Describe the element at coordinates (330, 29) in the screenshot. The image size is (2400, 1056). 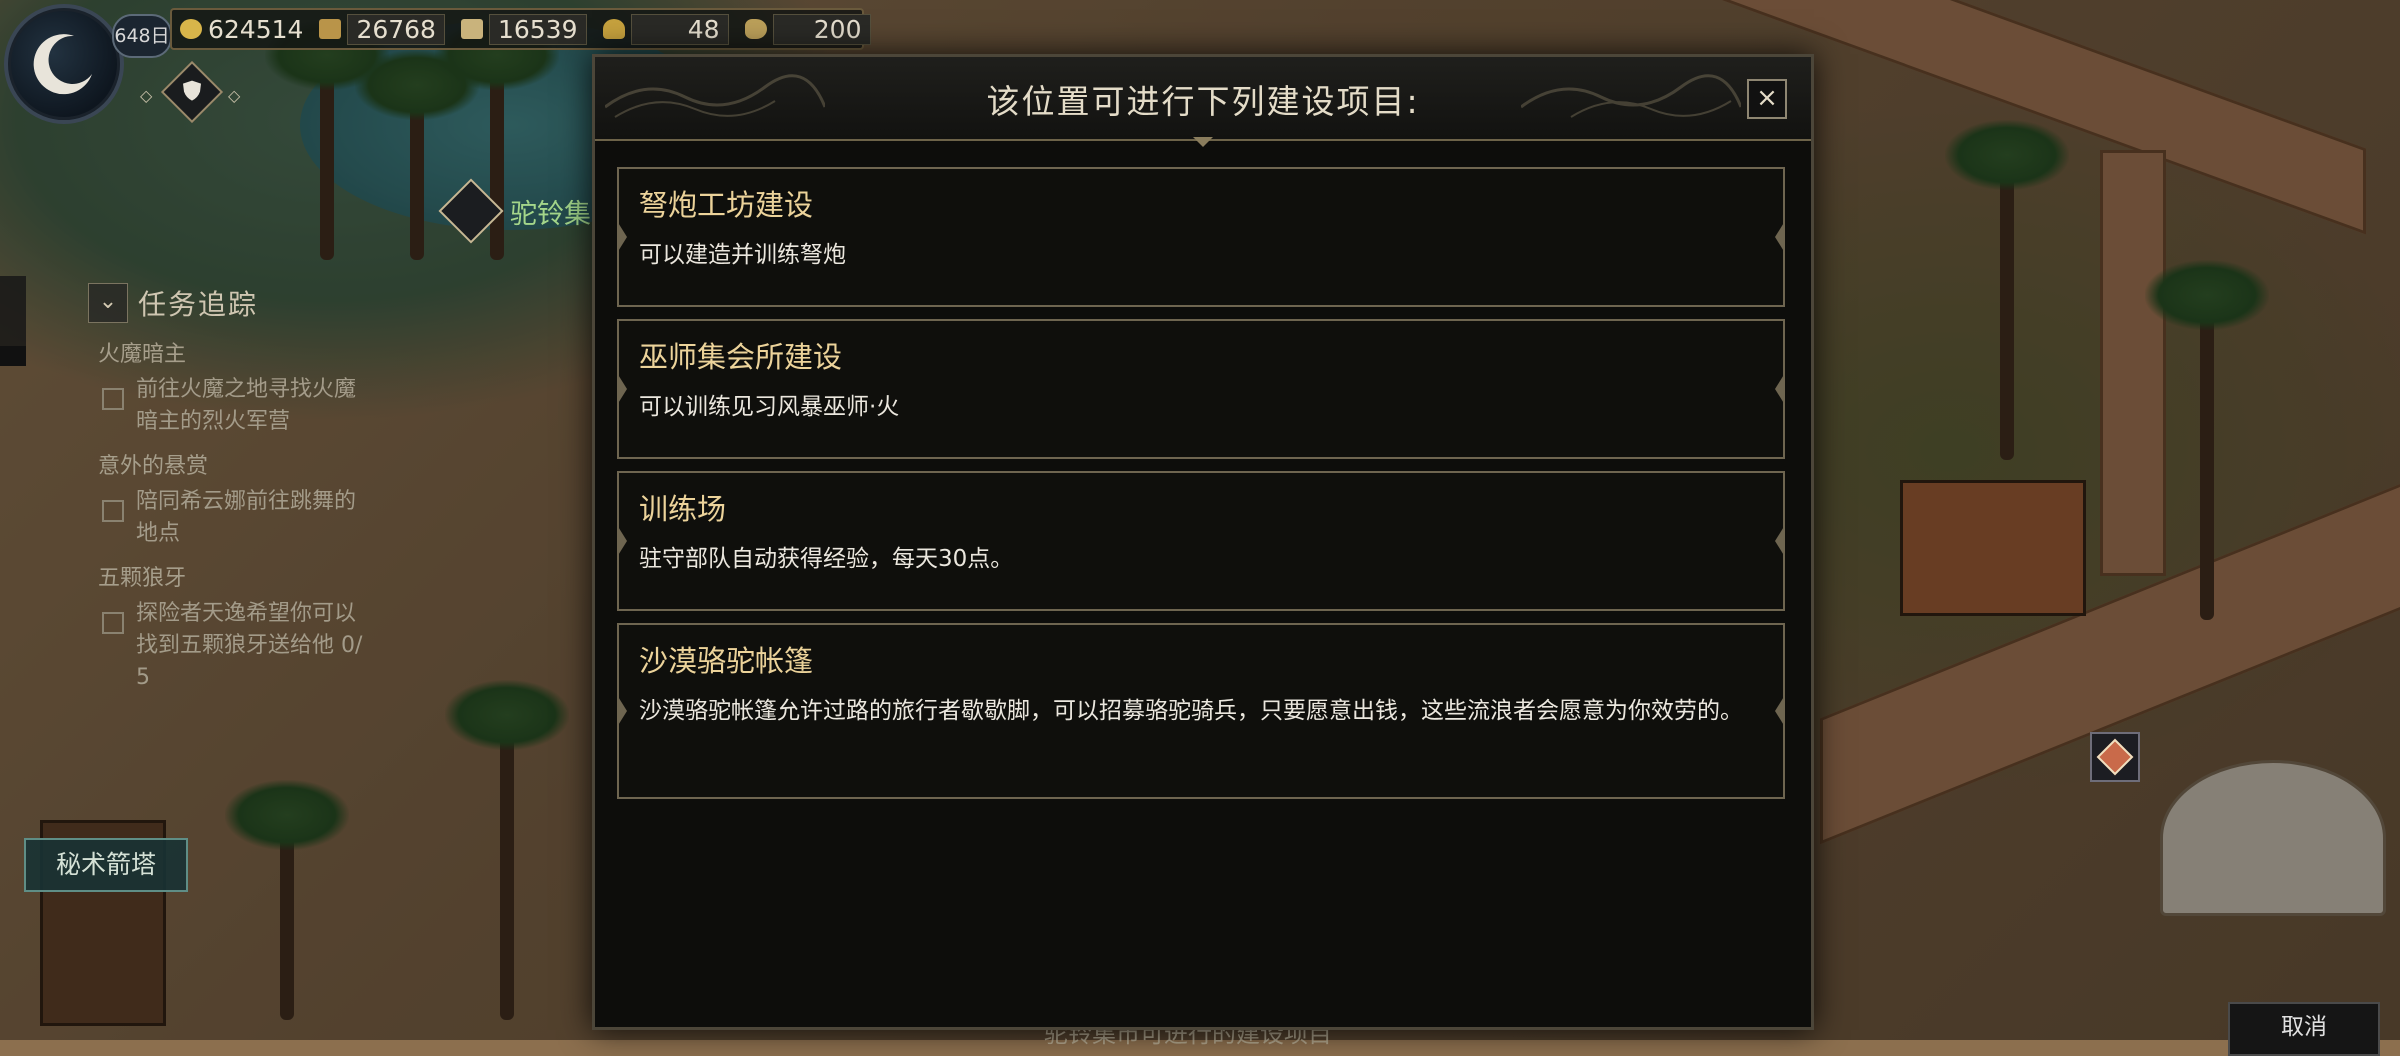
I see `lumber-icon` at that location.